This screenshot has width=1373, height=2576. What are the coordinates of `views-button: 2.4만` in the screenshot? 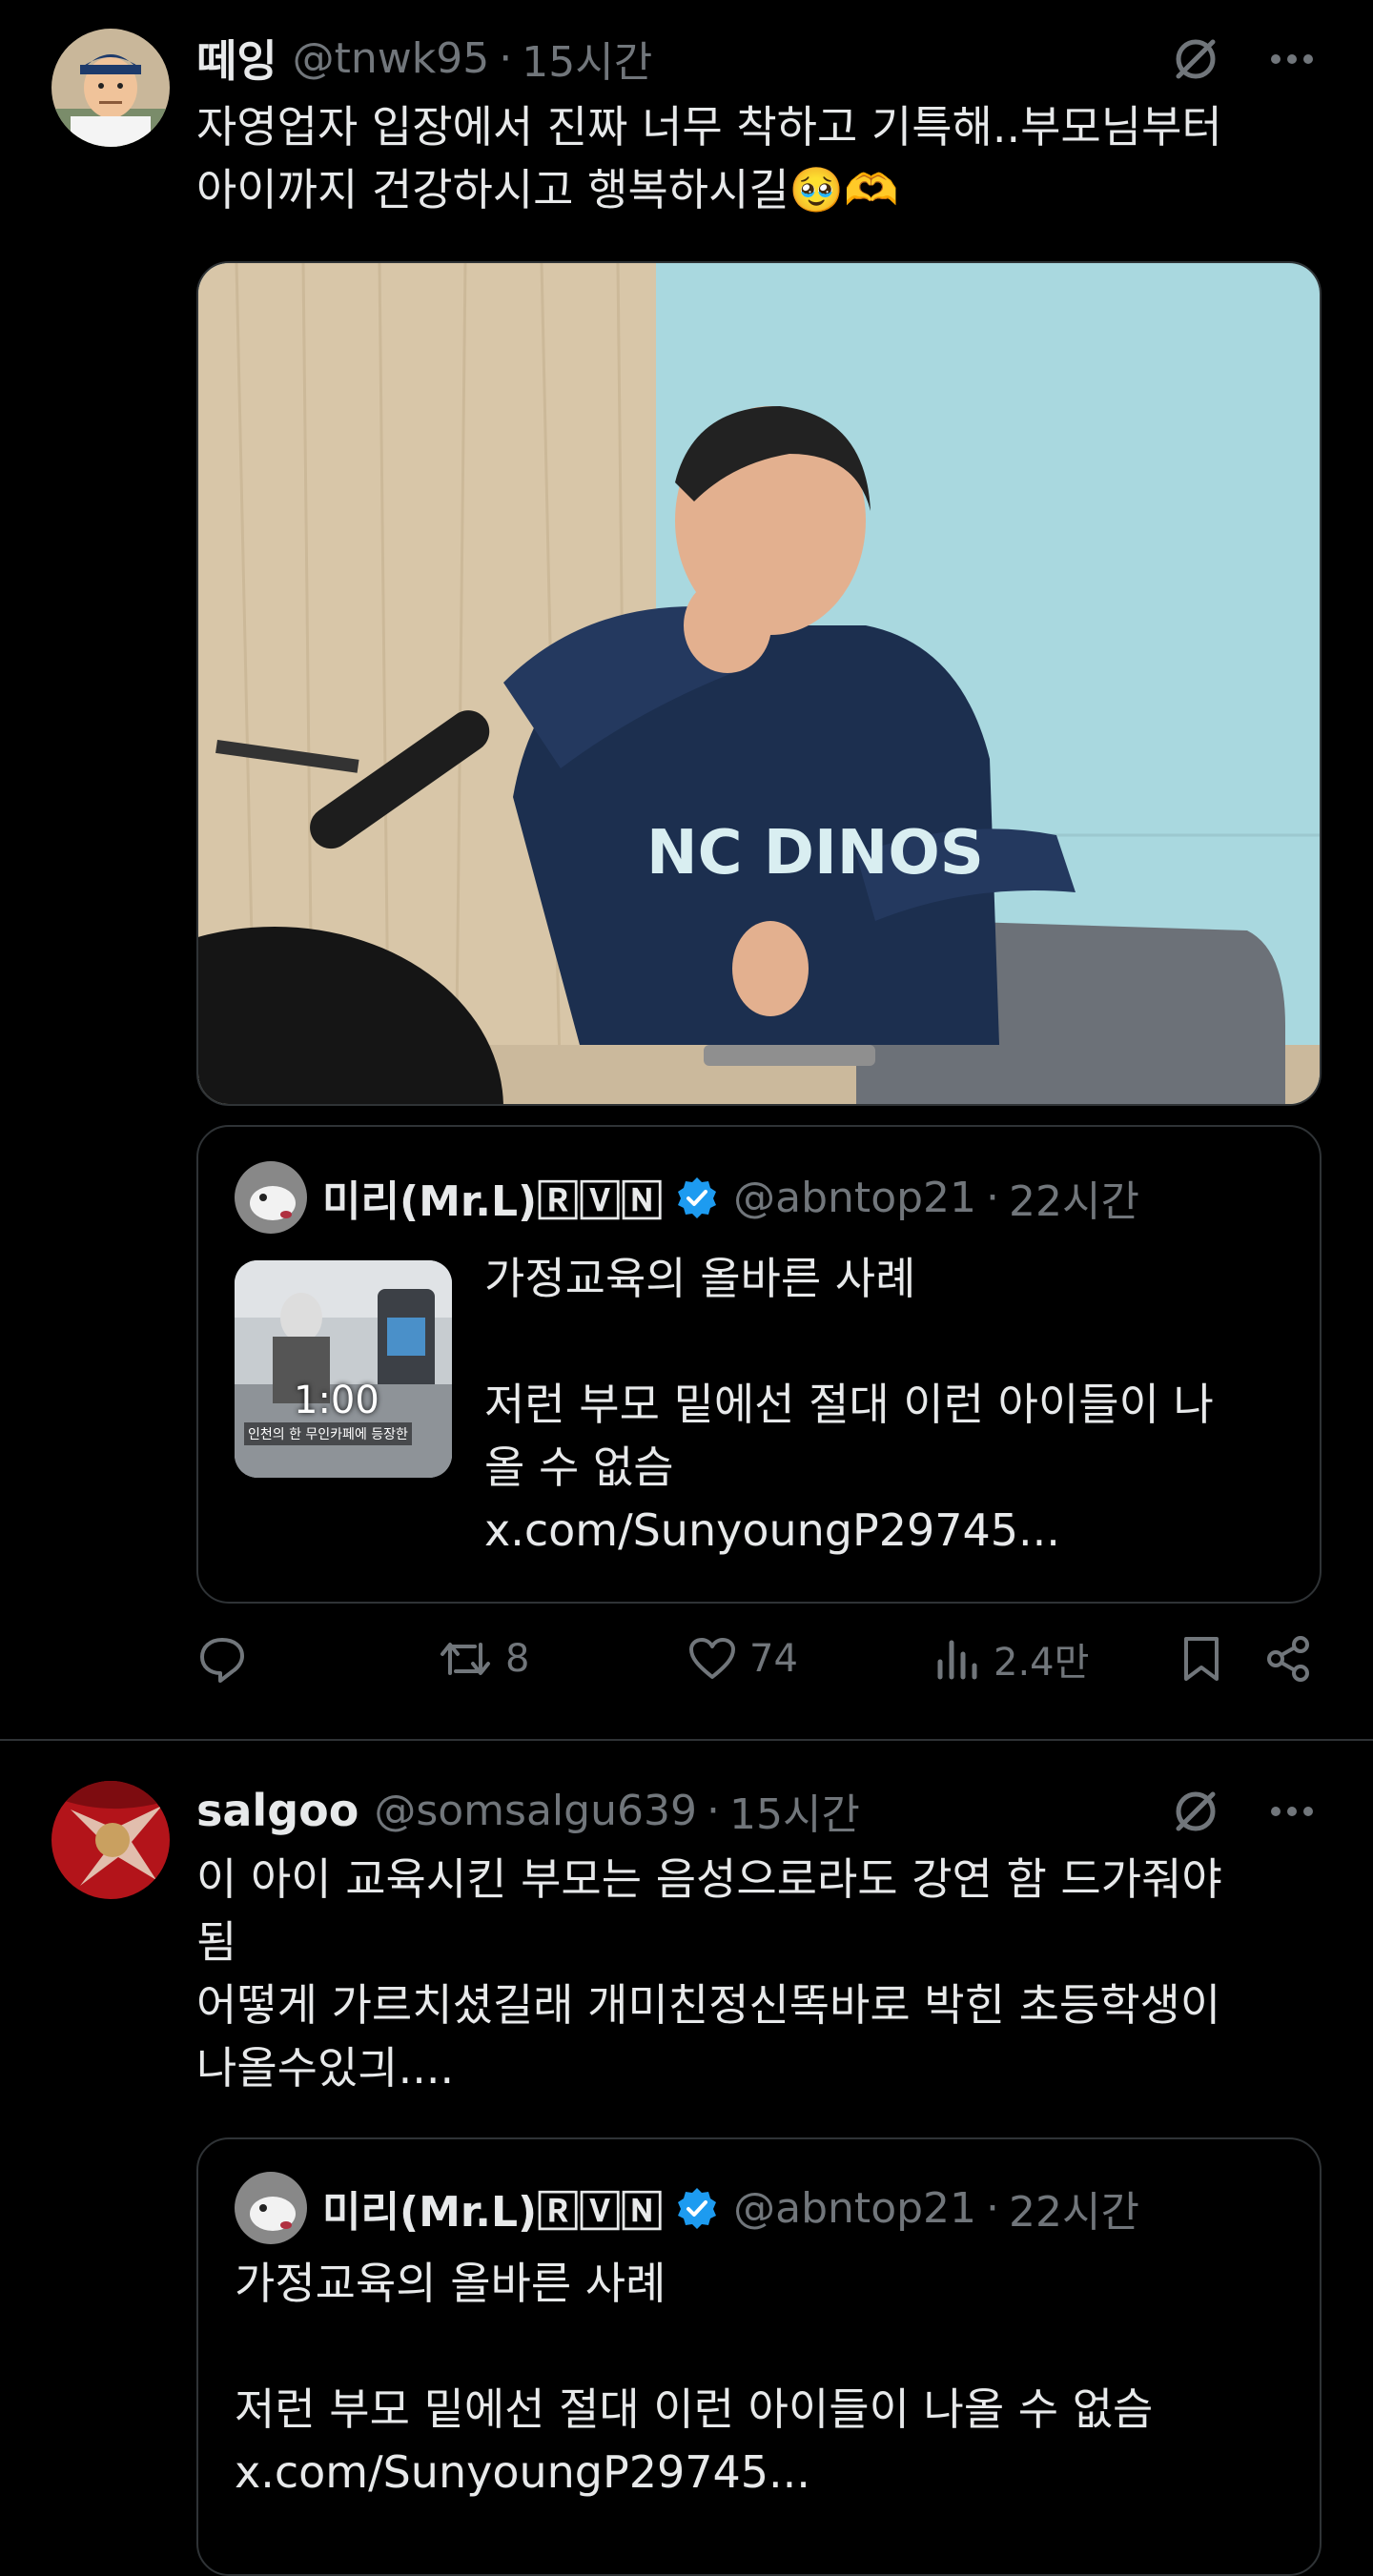 It's located at (1012, 1659).